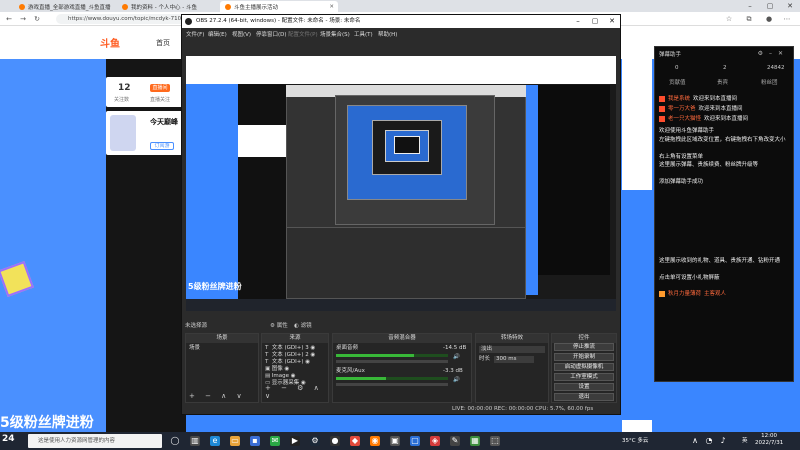 The image size is (800, 450). I want to click on home-link: 首页, so click(163, 43).